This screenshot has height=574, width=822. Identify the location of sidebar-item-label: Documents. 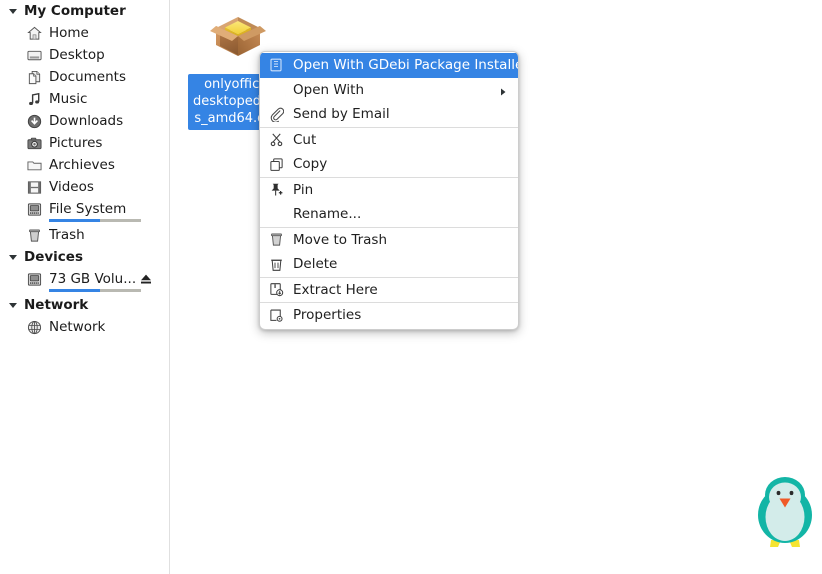
(87, 77).